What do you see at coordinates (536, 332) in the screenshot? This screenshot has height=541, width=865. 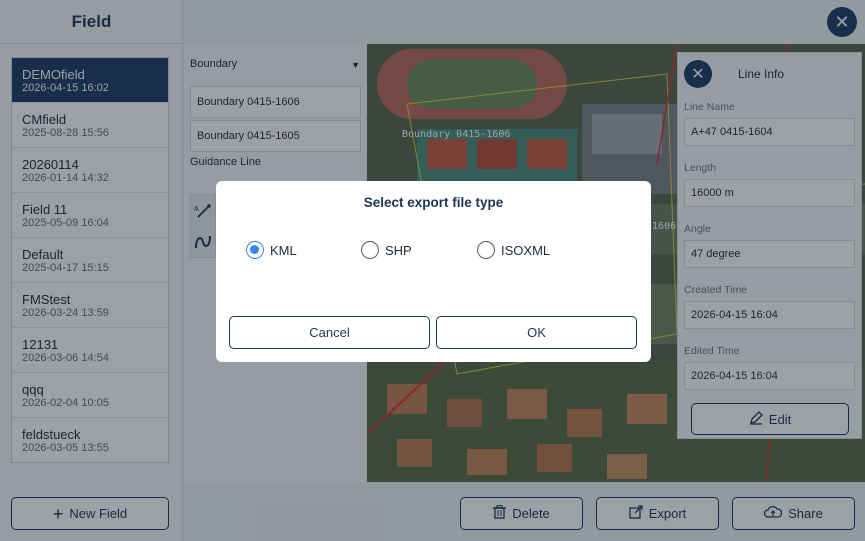 I see `ok-button: OK` at bounding box center [536, 332].